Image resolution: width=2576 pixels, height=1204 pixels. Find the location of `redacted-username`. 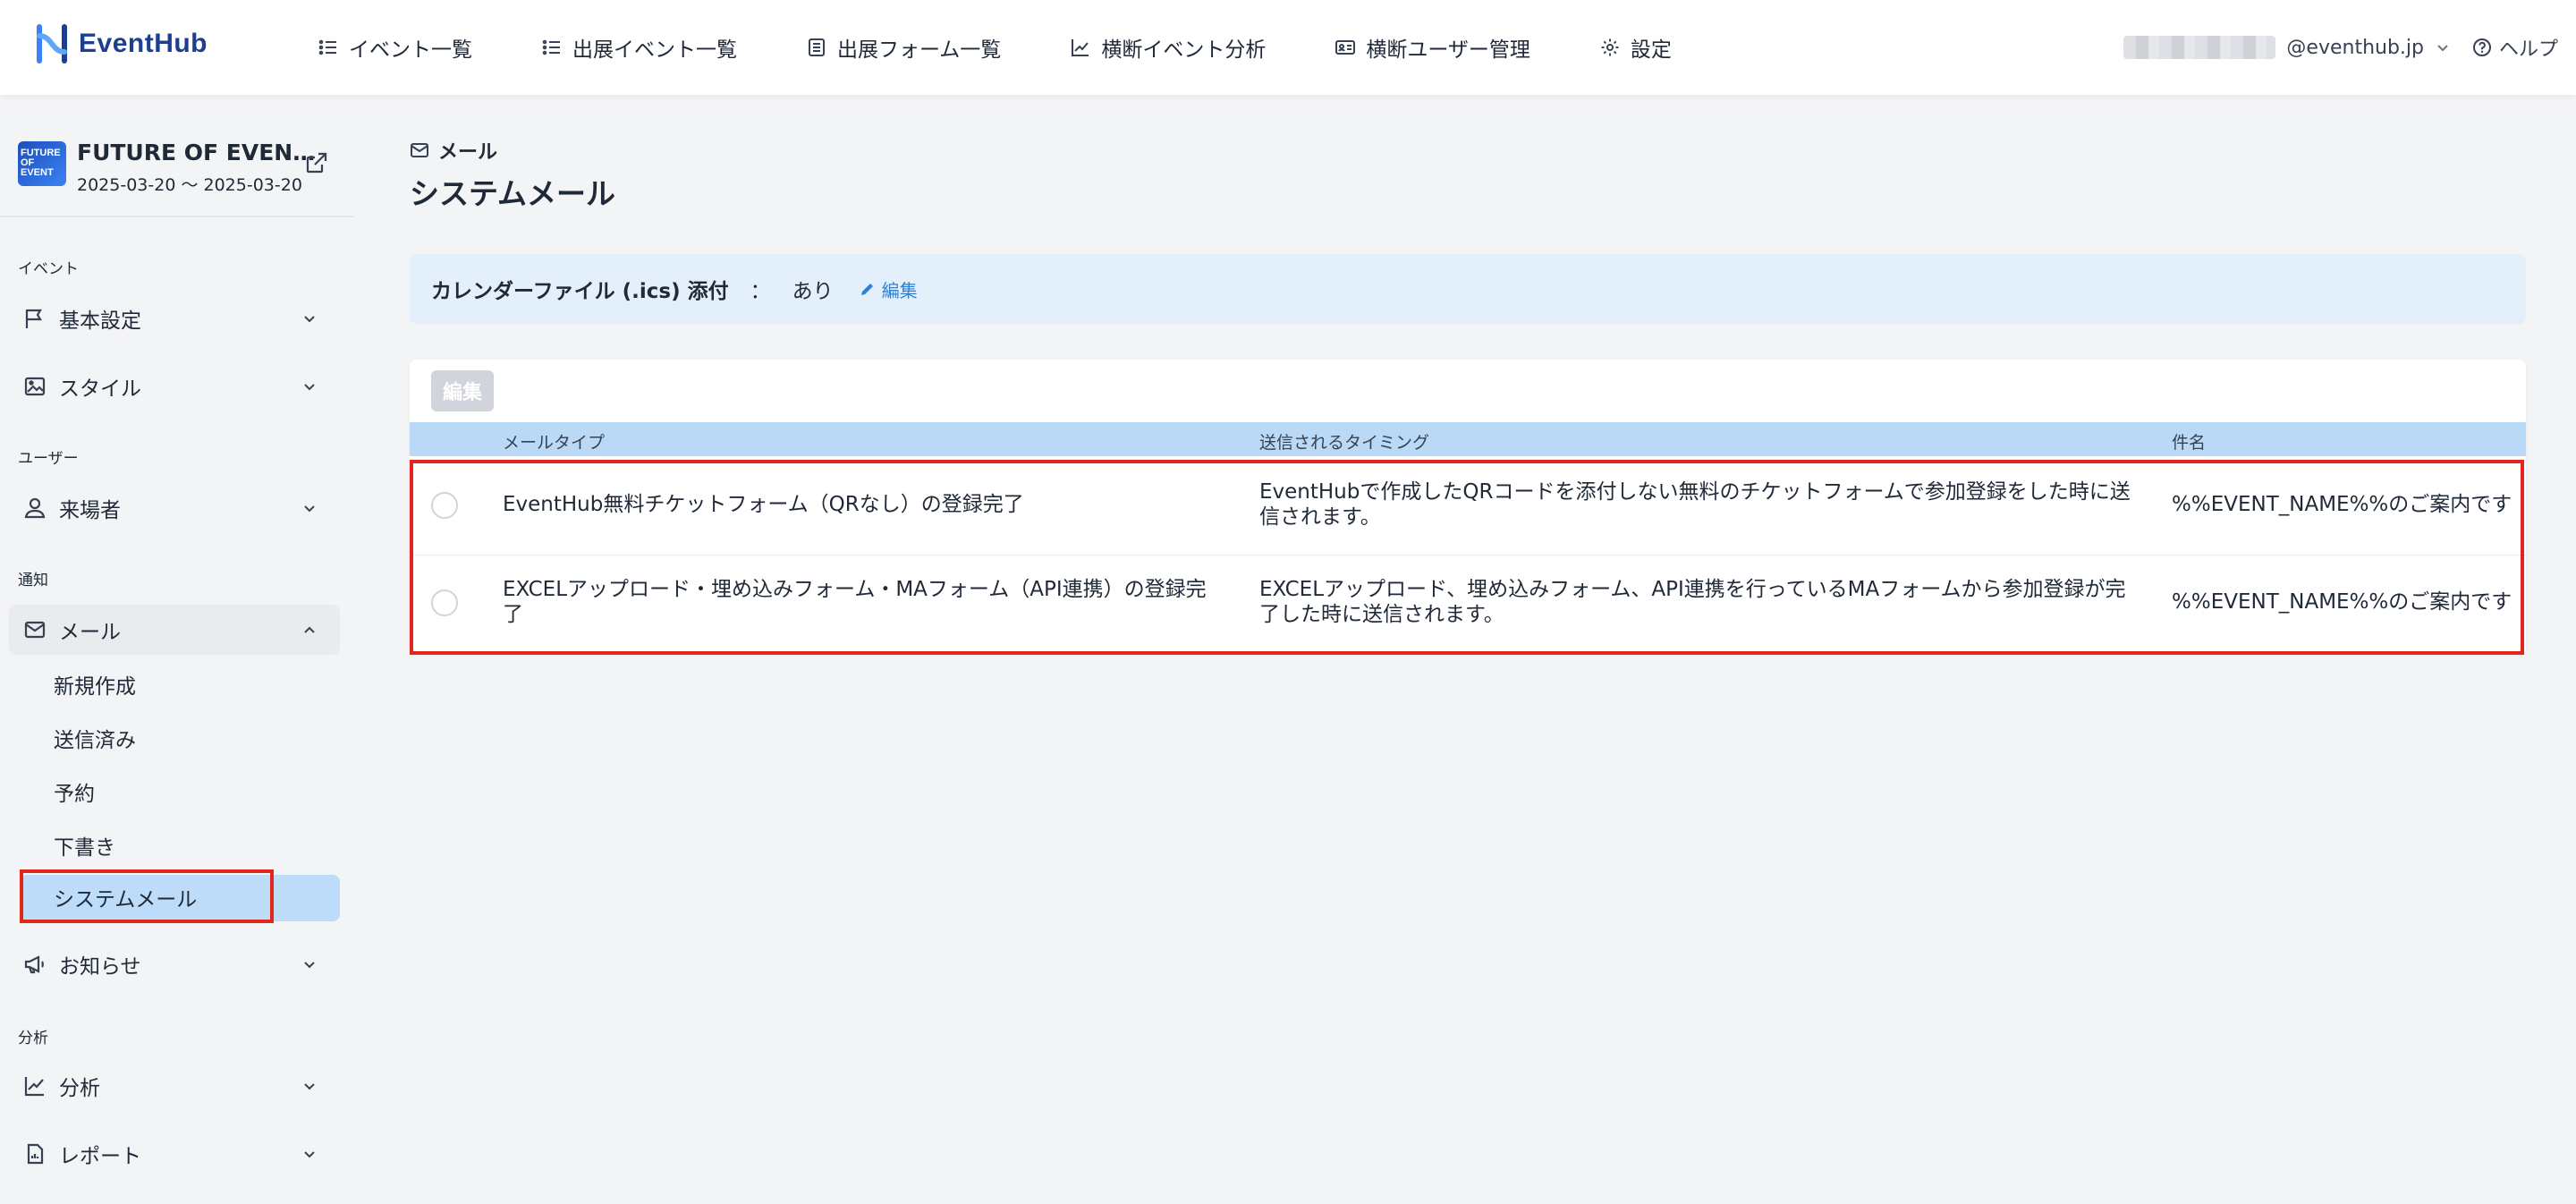

redacted-username is located at coordinates (2199, 48).